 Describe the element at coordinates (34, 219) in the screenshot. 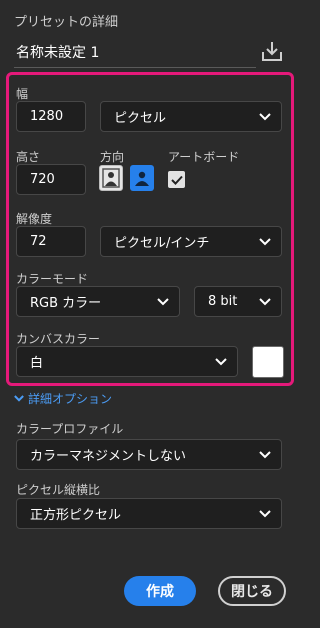

I see `resolution-label: 解像度` at that location.